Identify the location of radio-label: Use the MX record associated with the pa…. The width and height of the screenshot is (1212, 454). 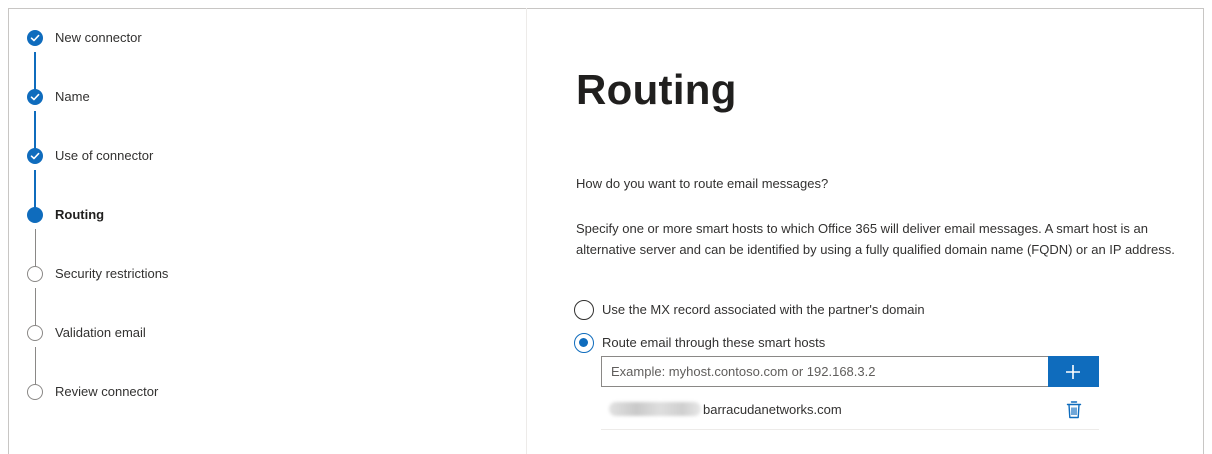
(763, 309).